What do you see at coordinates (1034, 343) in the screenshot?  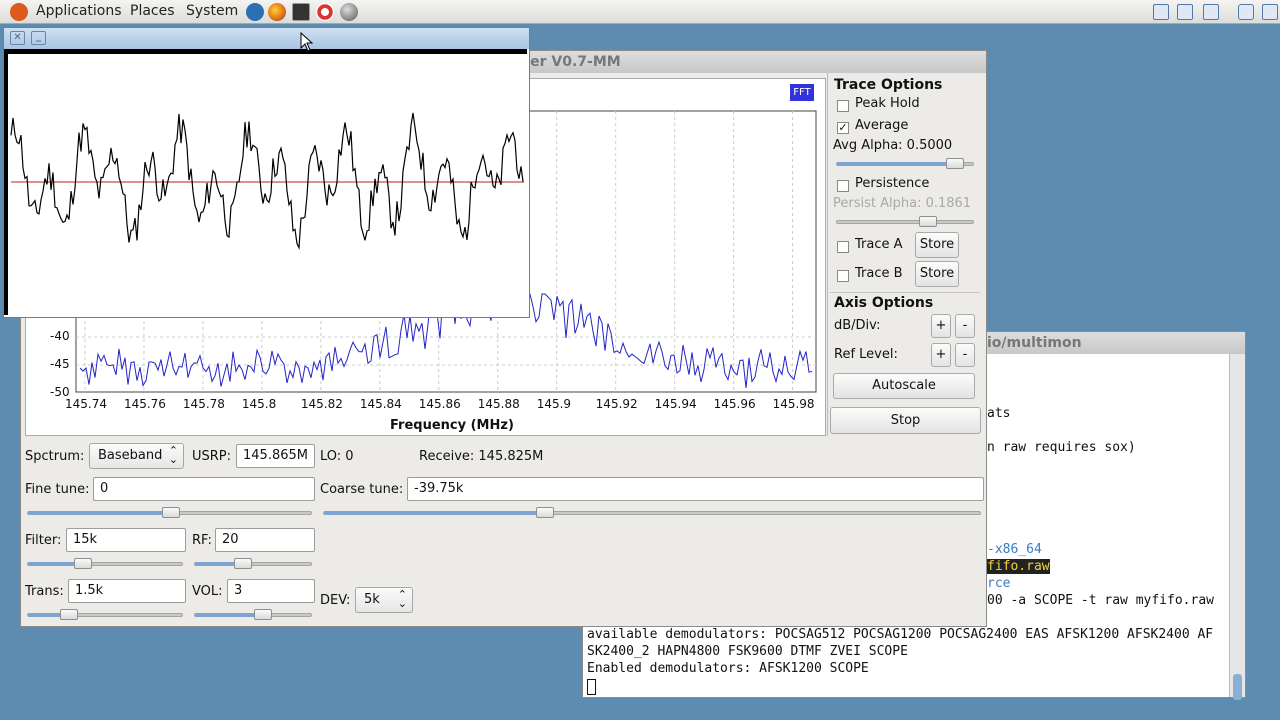 I see `terminal-title: io/multimon` at bounding box center [1034, 343].